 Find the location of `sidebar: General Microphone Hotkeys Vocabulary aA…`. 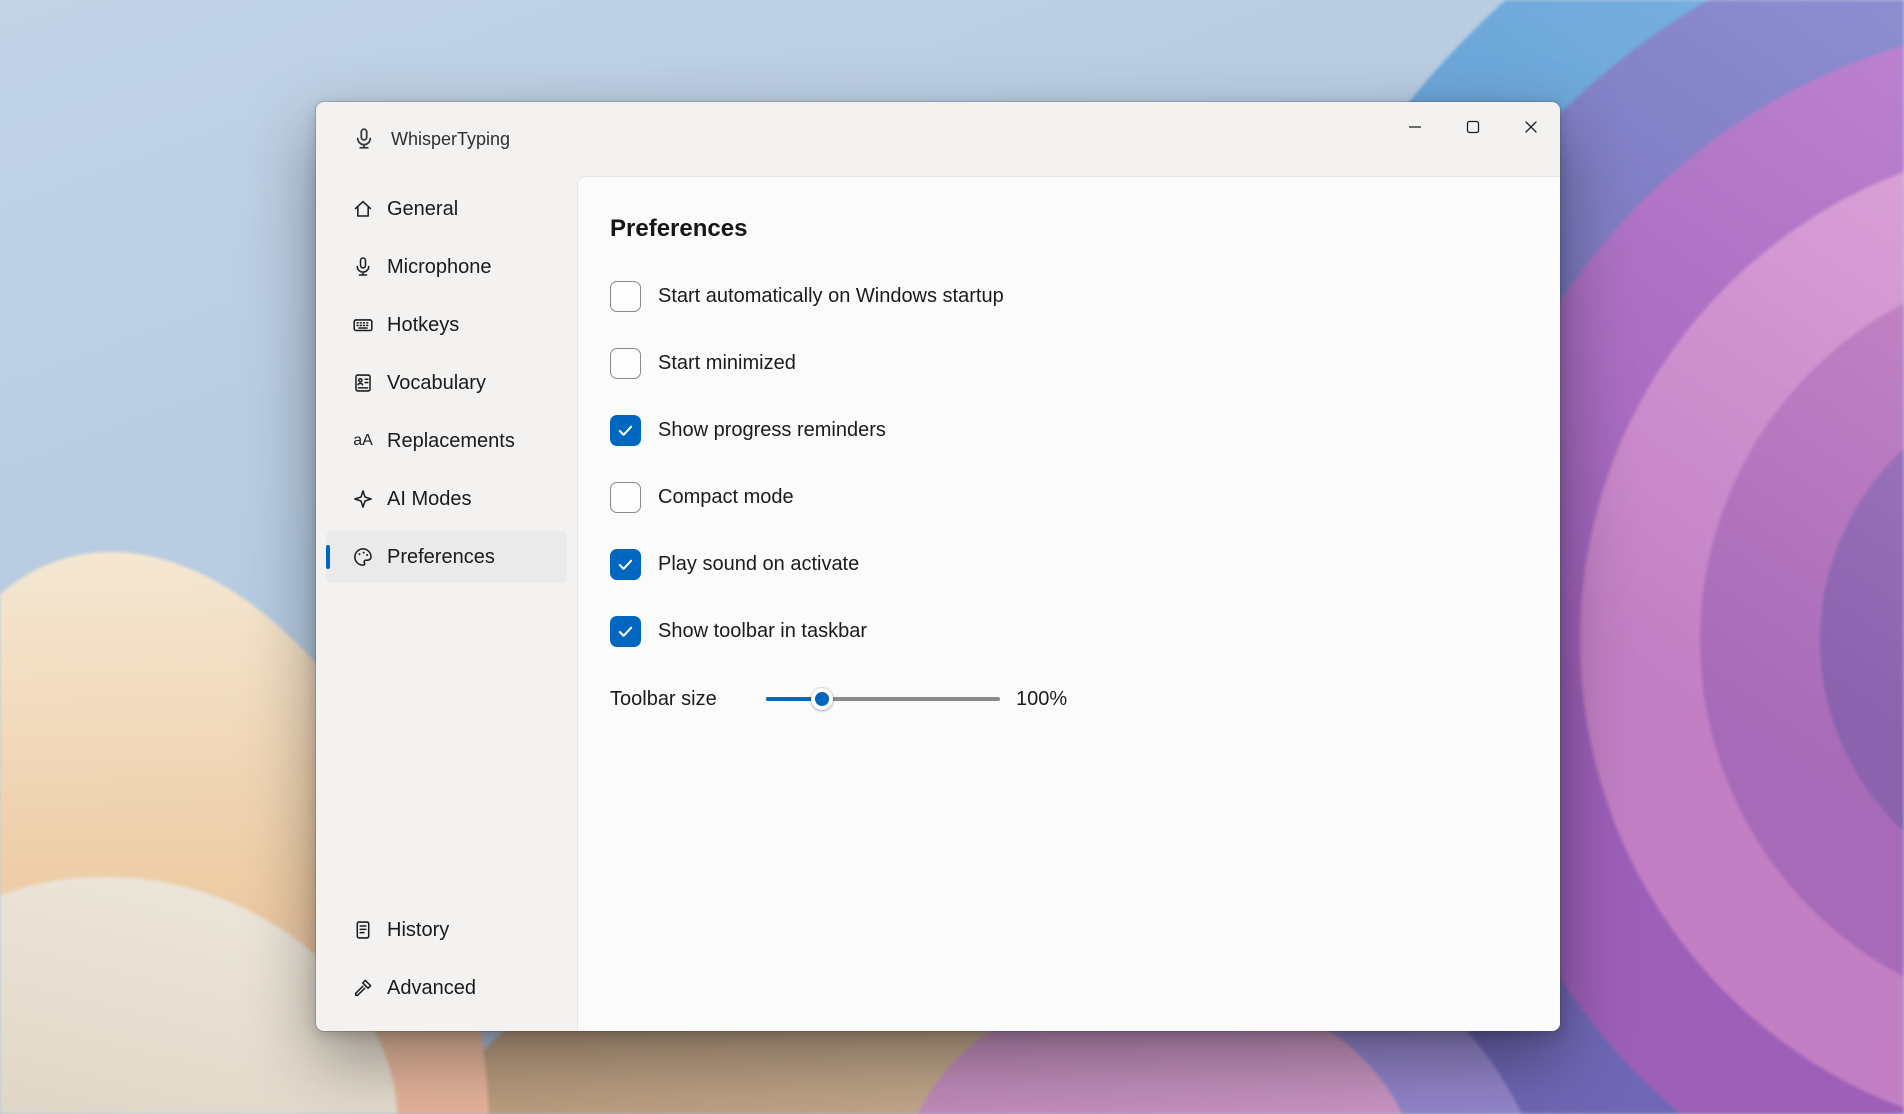

sidebar: General Microphone Hotkeys Vocabulary aA… is located at coordinates (446, 603).